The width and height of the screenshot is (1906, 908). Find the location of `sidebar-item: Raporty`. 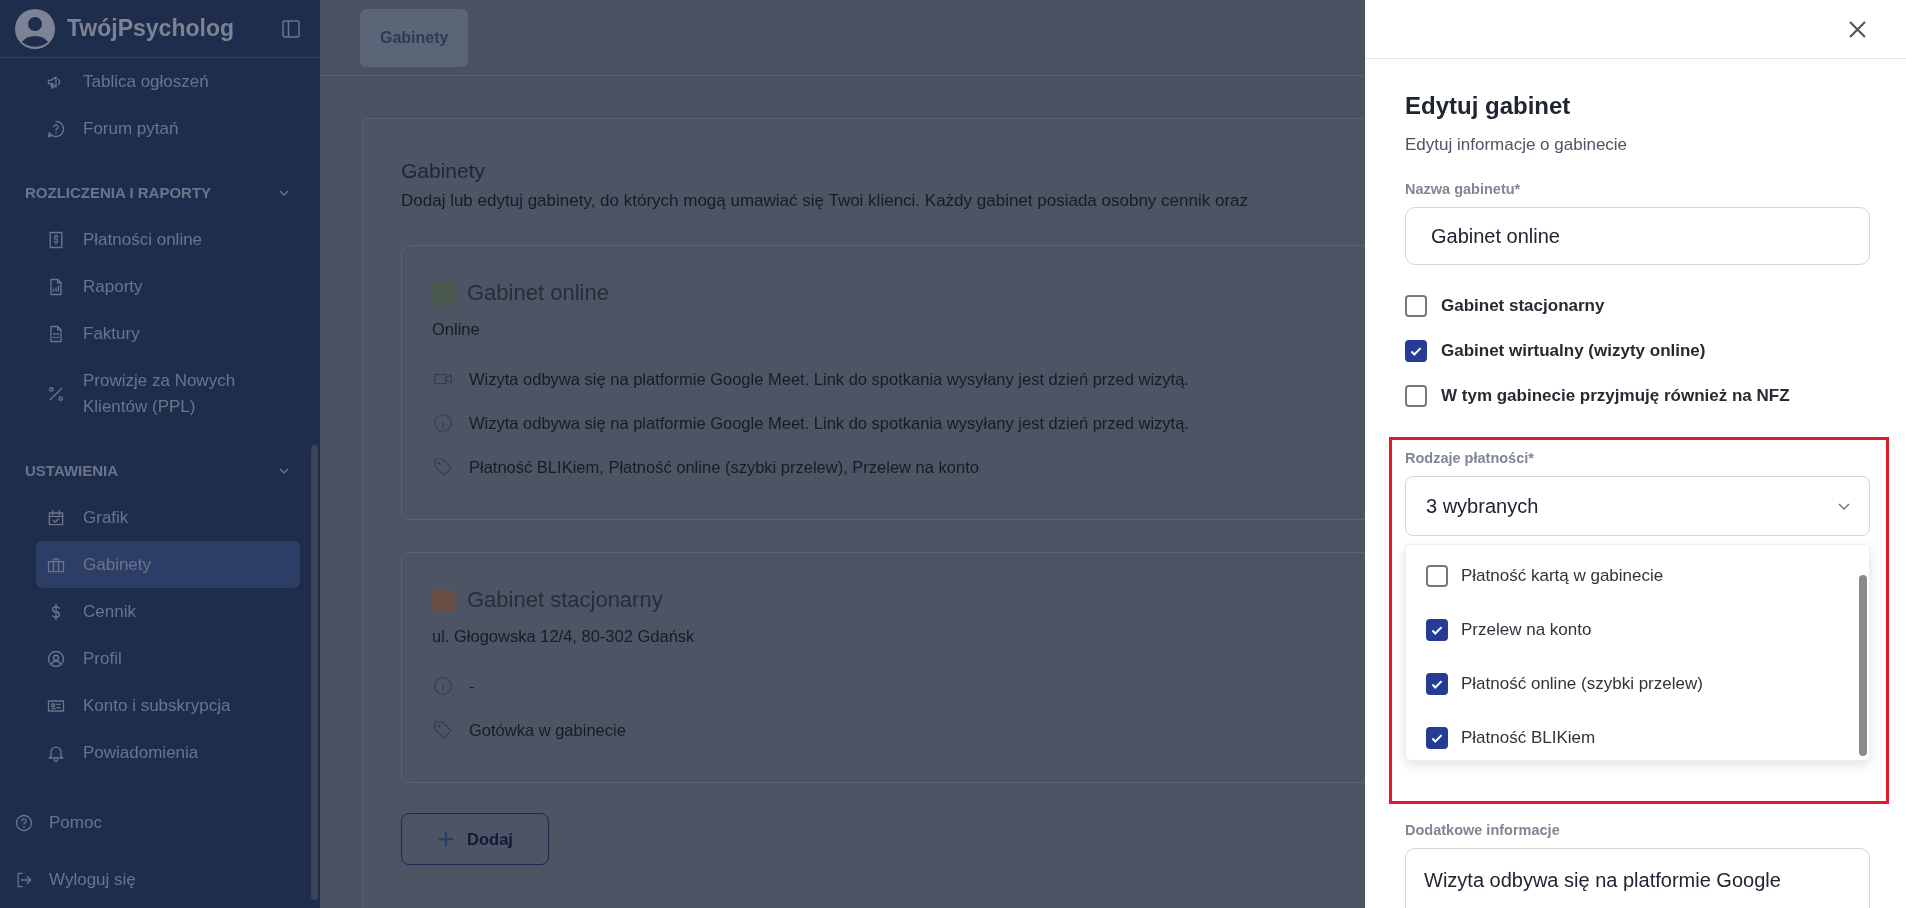

sidebar-item: Raporty is located at coordinates (168, 286).